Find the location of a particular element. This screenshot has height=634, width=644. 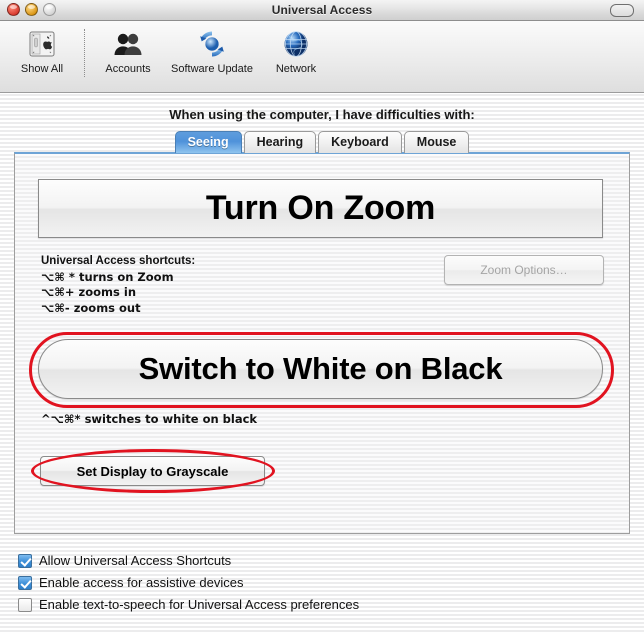

toolbar-item-label: Software Update is located at coordinates (212, 69).